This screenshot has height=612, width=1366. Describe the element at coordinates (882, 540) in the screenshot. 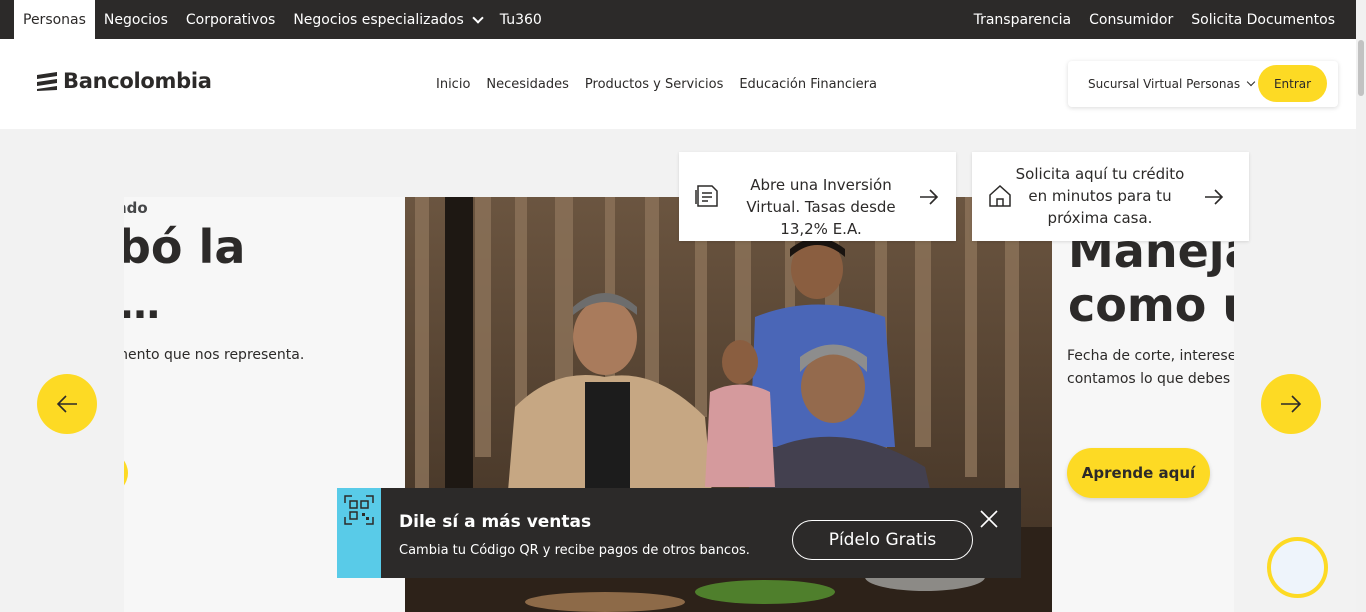

I see `pidelo-gratis-button: Pídelo Gratis` at that location.